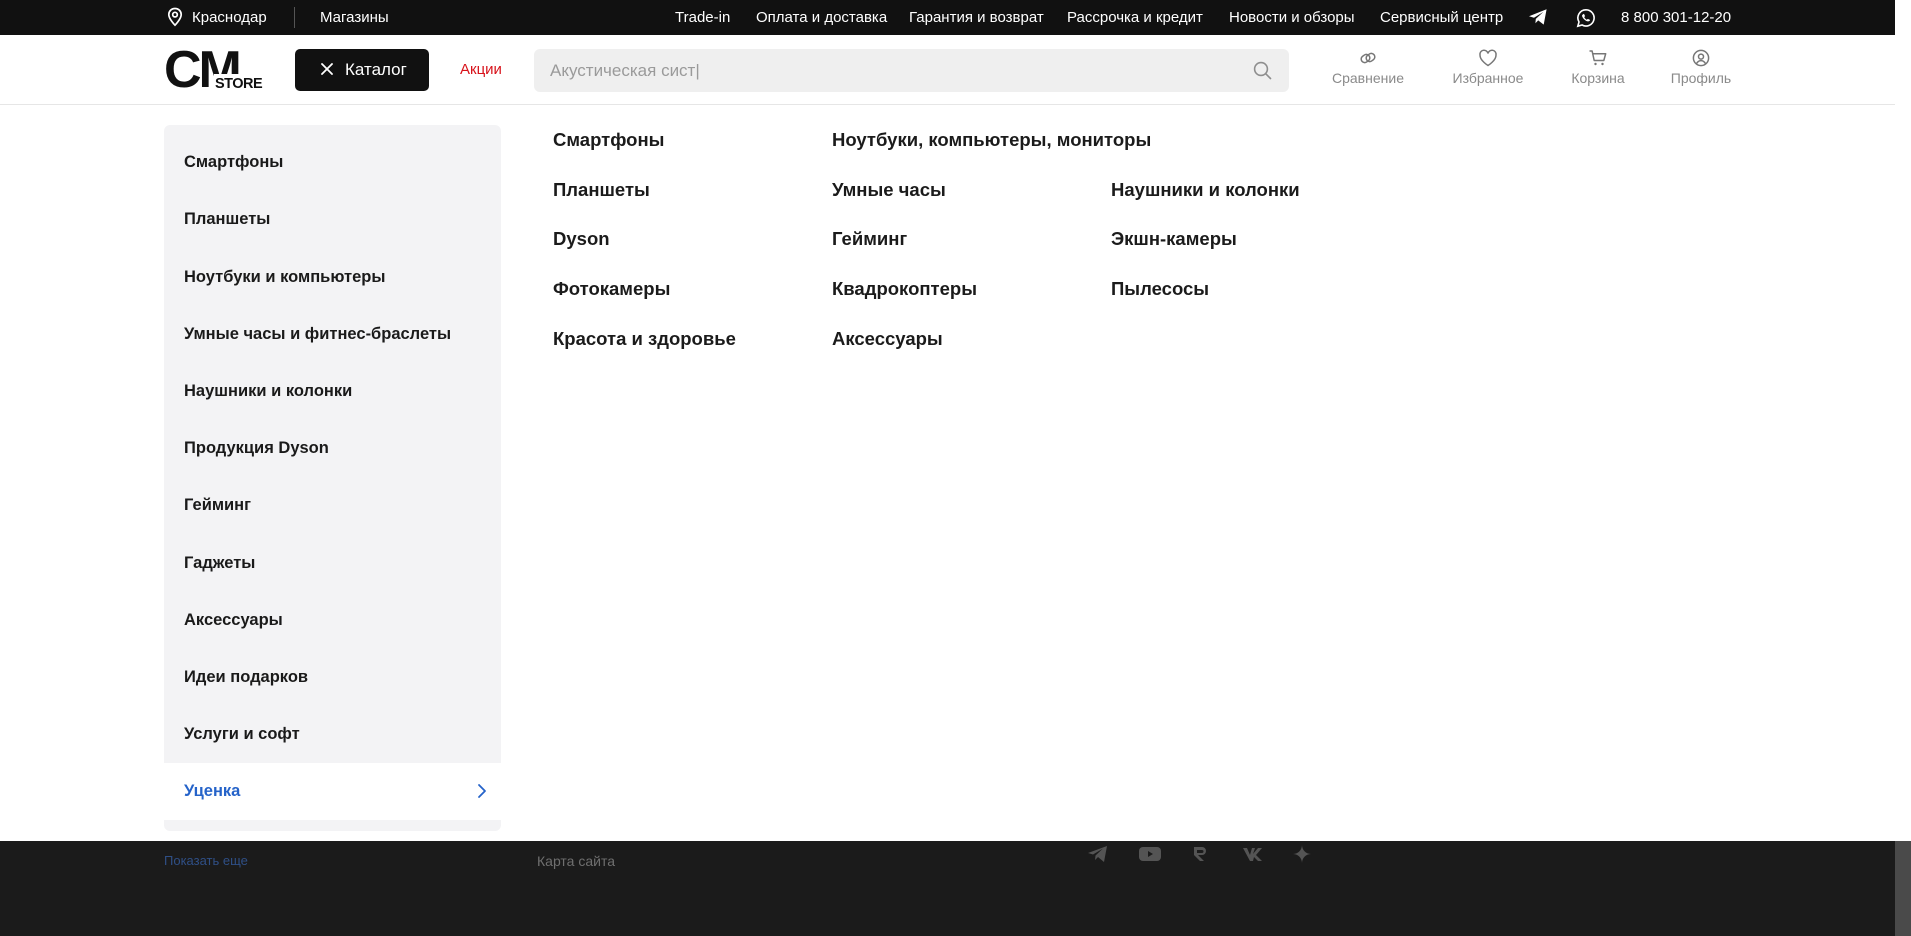  I want to click on profile-label: Профиль, so click(1701, 78).